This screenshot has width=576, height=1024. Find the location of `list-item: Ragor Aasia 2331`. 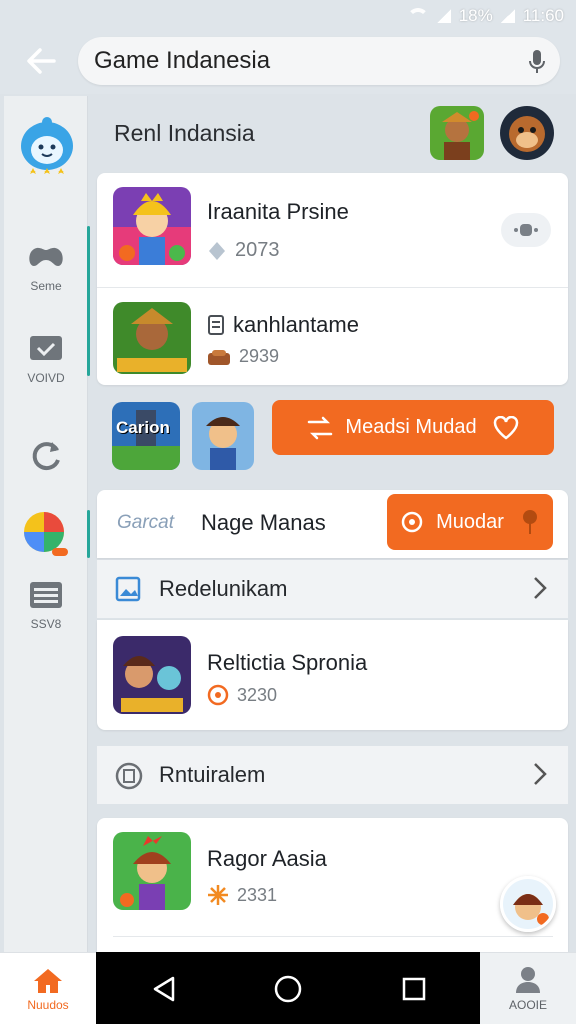

list-item: Ragor Aasia 2331 is located at coordinates (332, 885).